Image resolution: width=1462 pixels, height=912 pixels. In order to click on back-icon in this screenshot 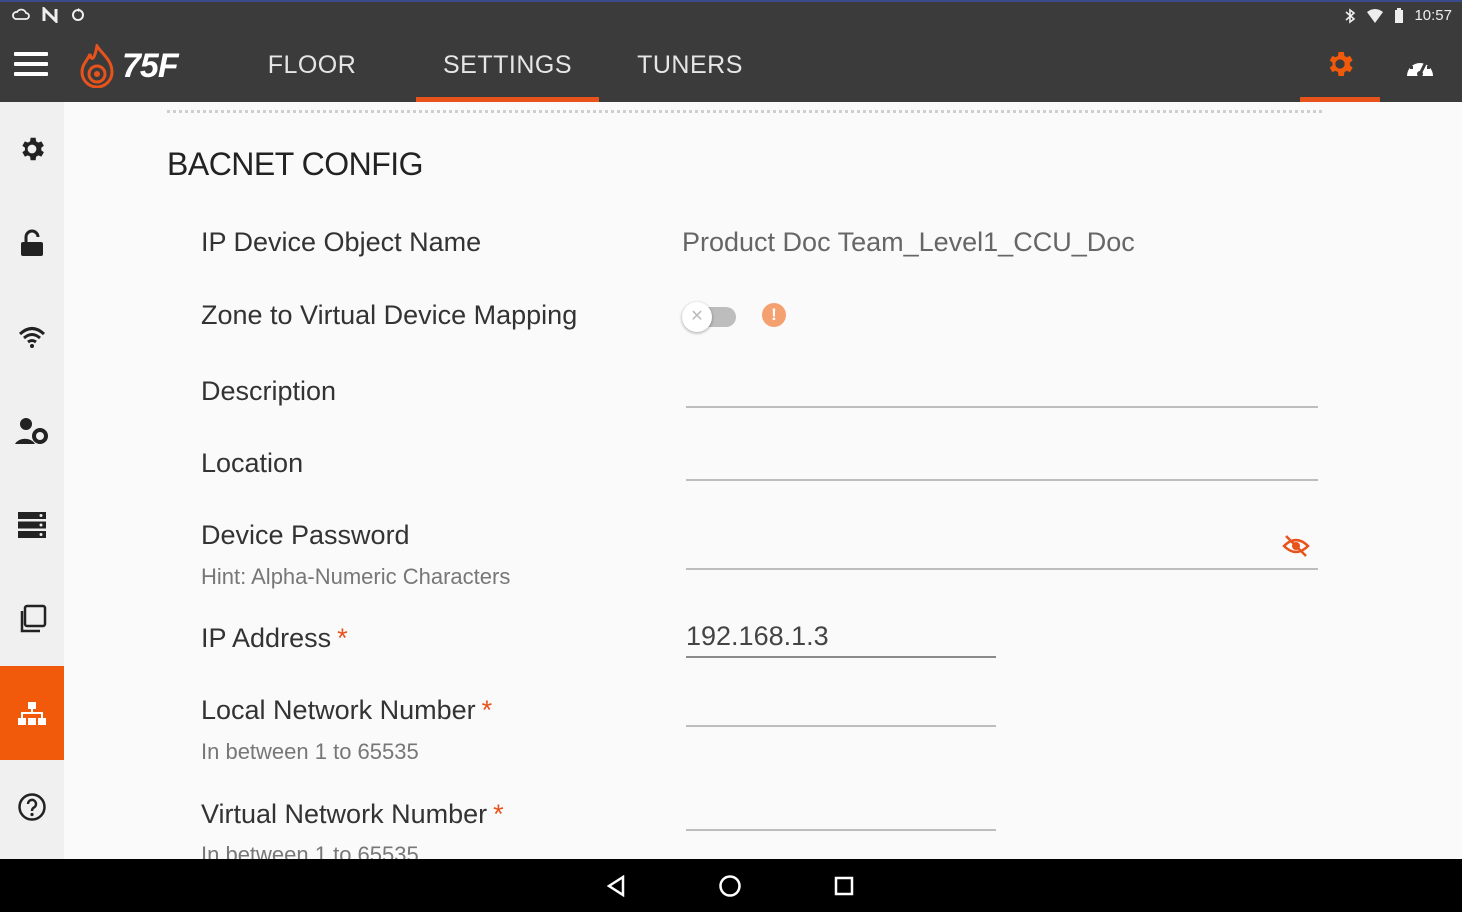, I will do `click(615, 886)`.